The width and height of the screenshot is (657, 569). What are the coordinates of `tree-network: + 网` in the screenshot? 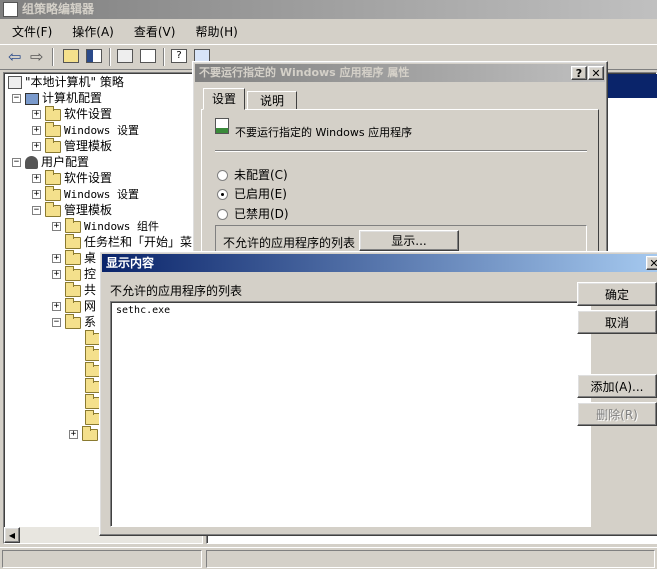 It's located at (74, 305).